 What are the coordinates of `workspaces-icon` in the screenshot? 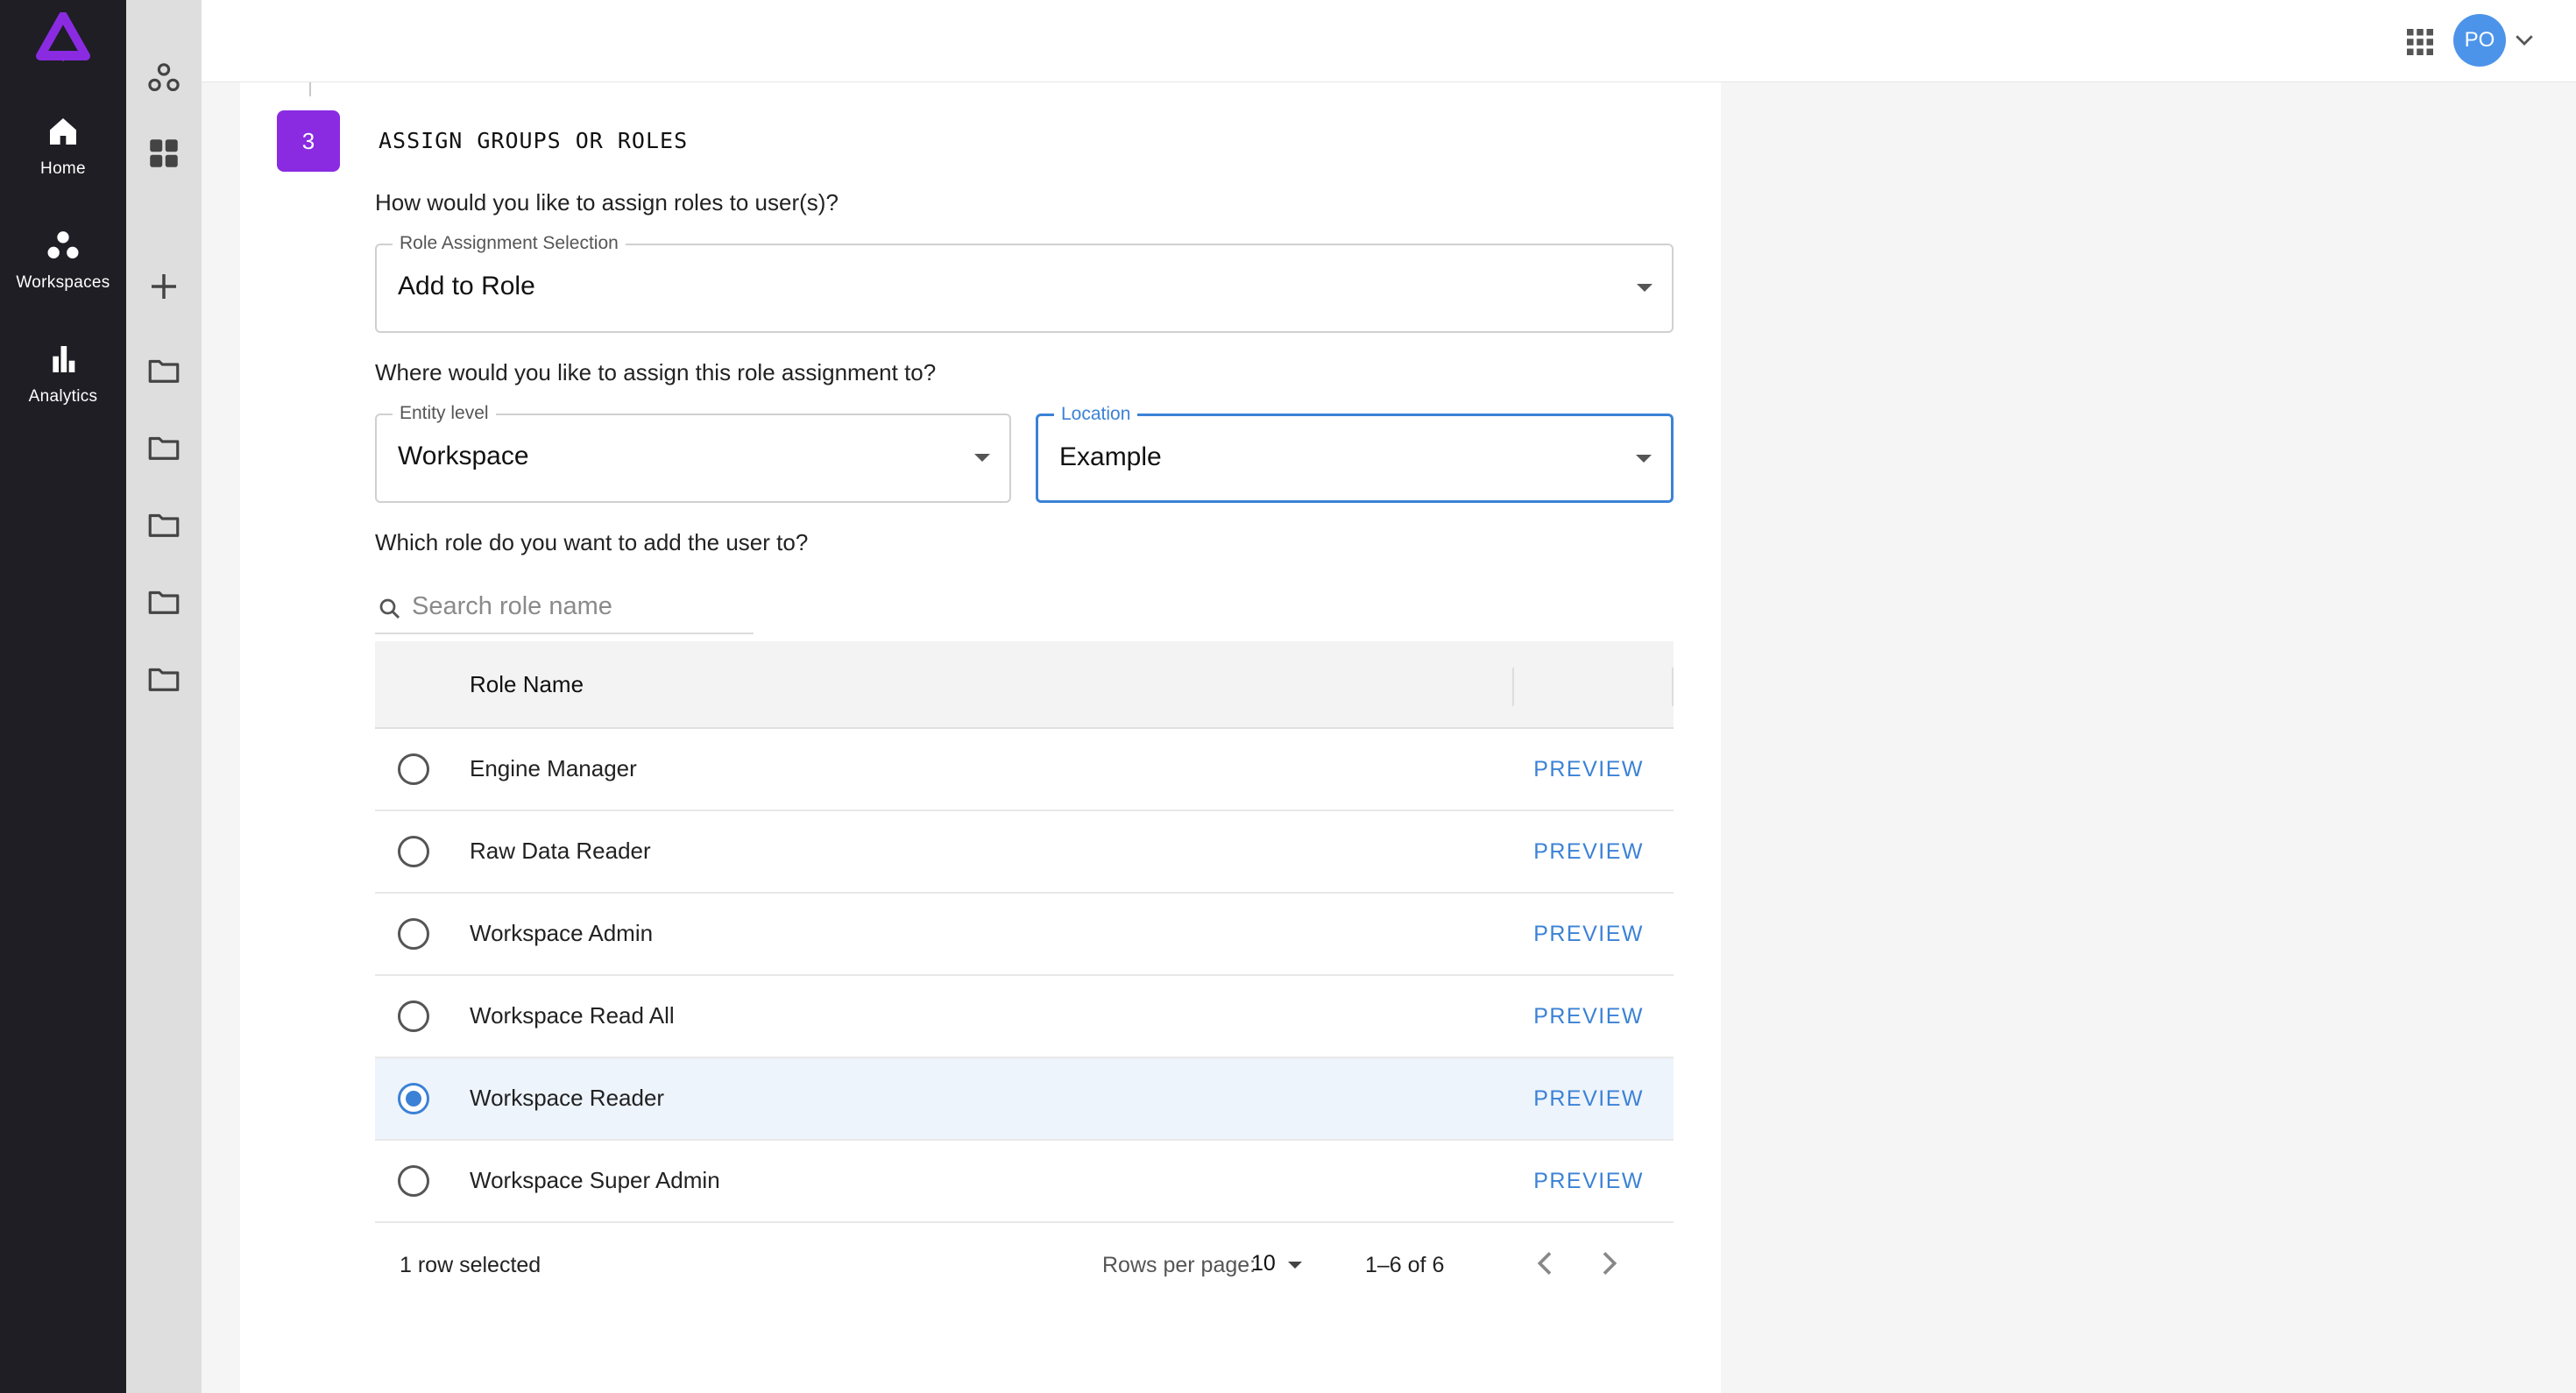 It's located at (63, 244).